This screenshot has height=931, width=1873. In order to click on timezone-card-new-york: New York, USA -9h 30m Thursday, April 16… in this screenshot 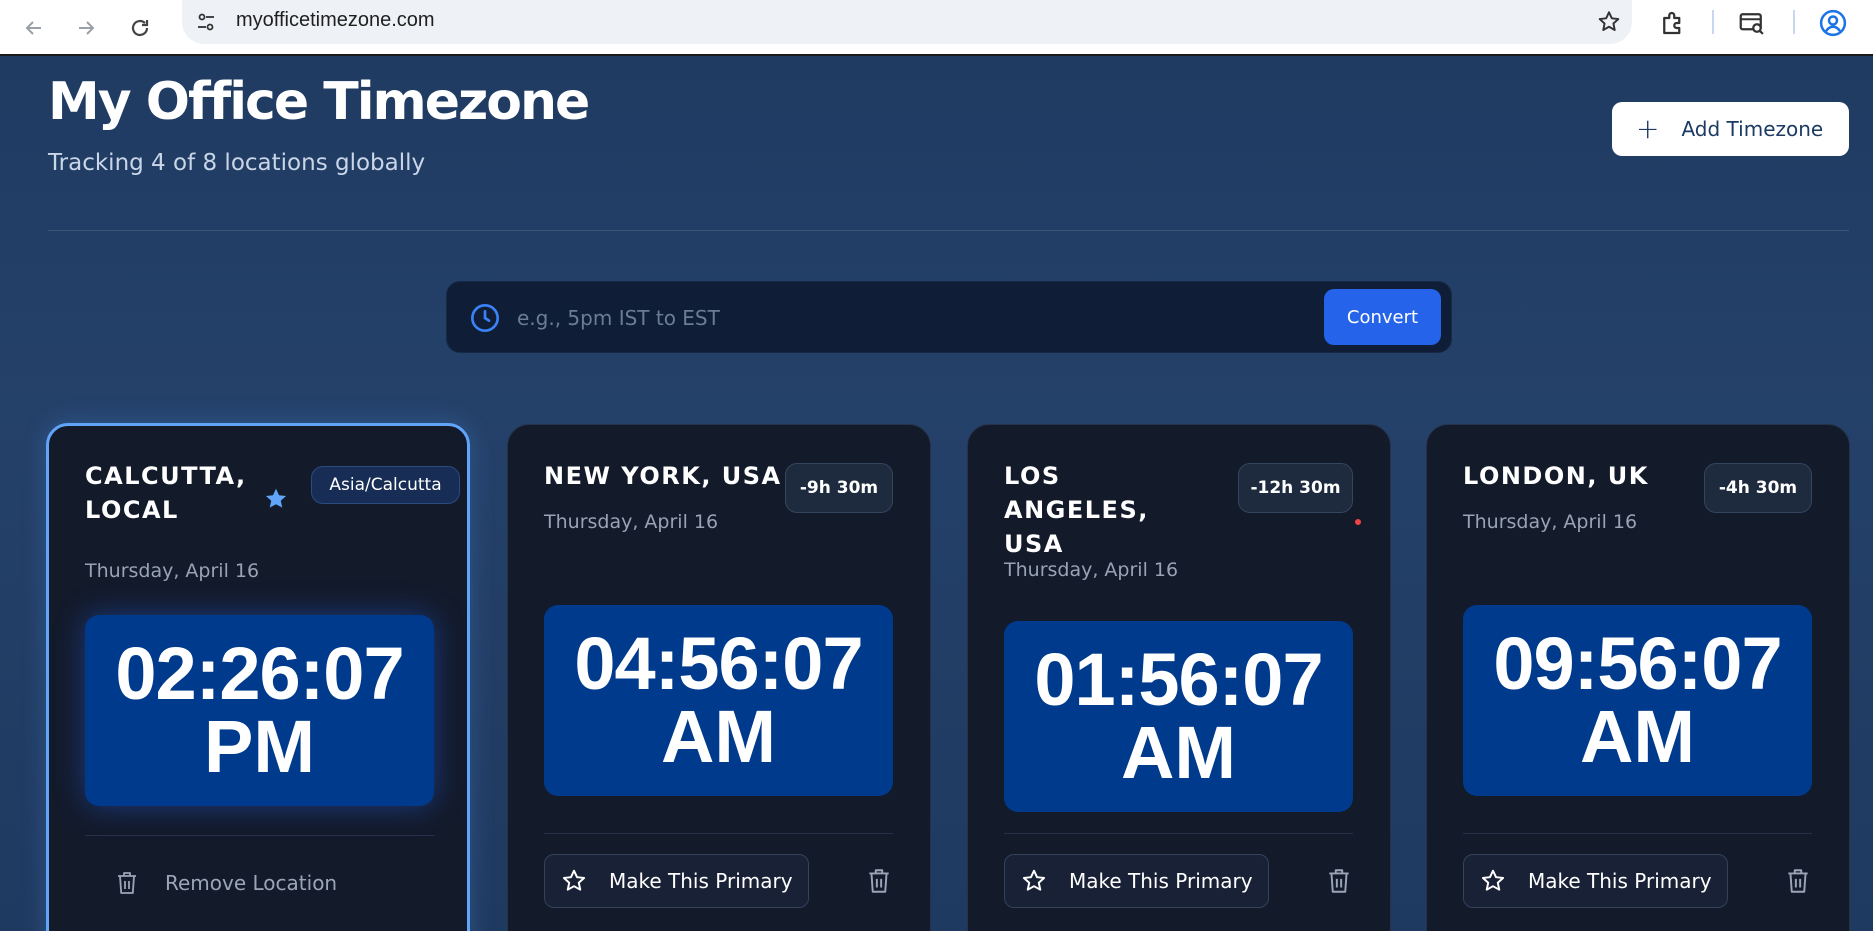, I will do `click(719, 677)`.